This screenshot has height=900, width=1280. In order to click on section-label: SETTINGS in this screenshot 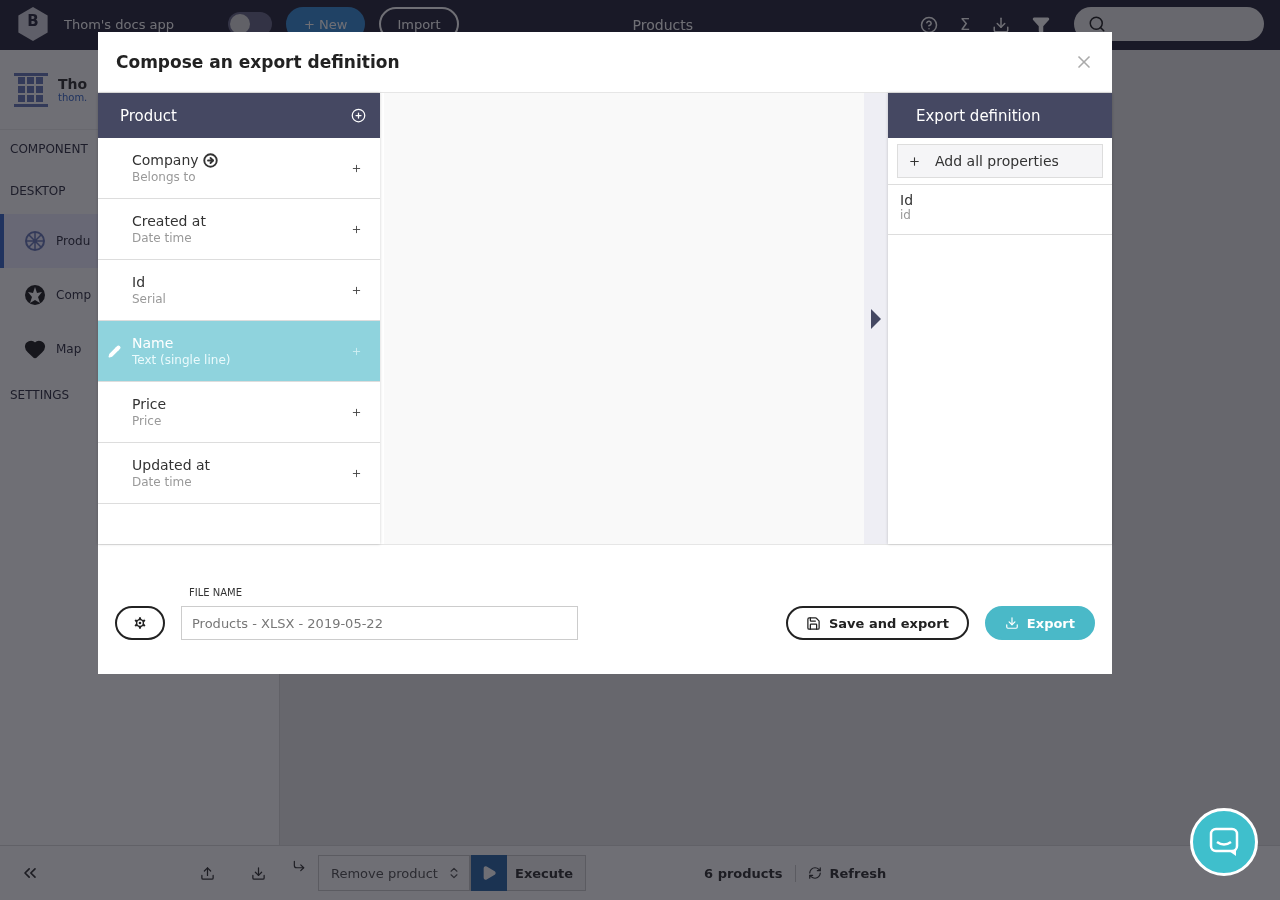, I will do `click(40, 396)`.